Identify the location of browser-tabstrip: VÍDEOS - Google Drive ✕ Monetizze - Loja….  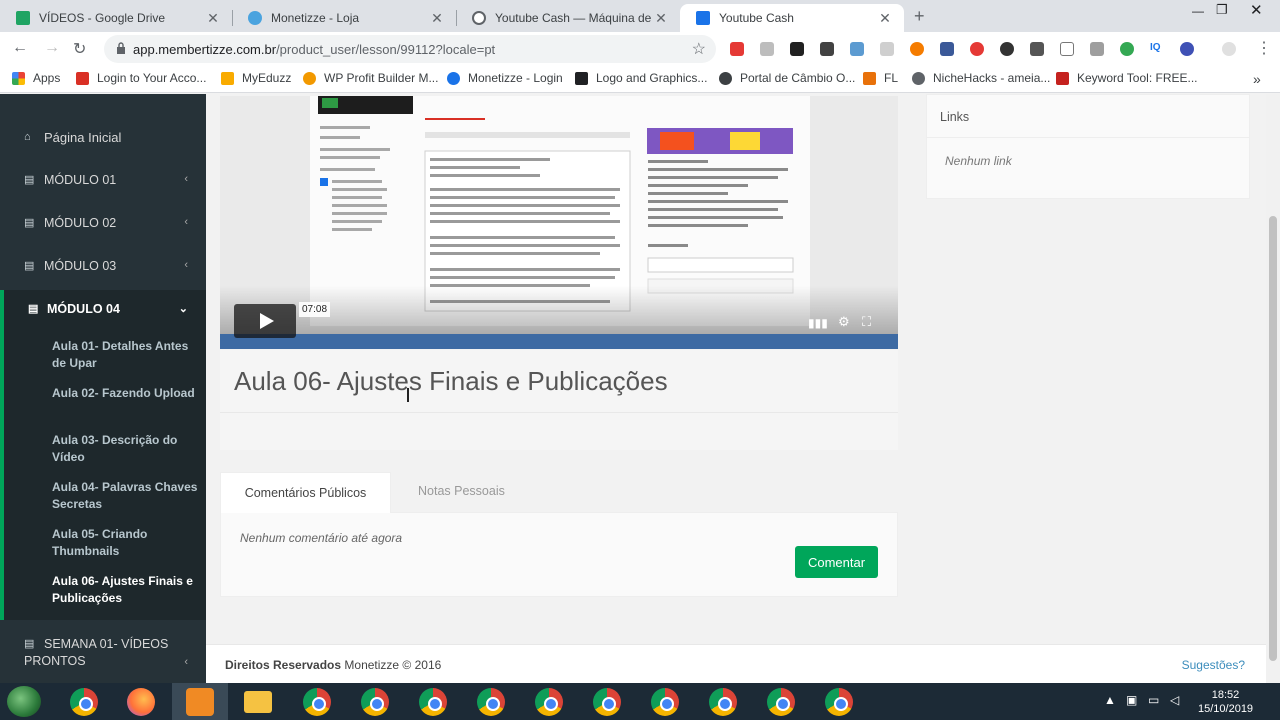
(640, 16).